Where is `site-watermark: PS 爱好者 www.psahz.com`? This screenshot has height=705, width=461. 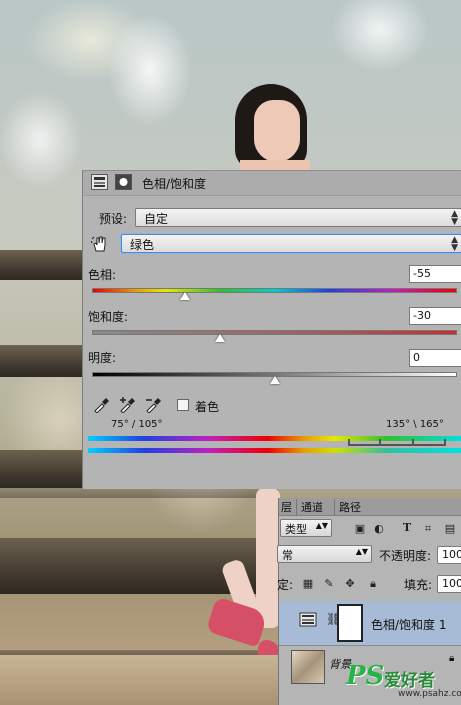 site-watermark: PS 爱好者 www.psahz.com is located at coordinates (399, 682).